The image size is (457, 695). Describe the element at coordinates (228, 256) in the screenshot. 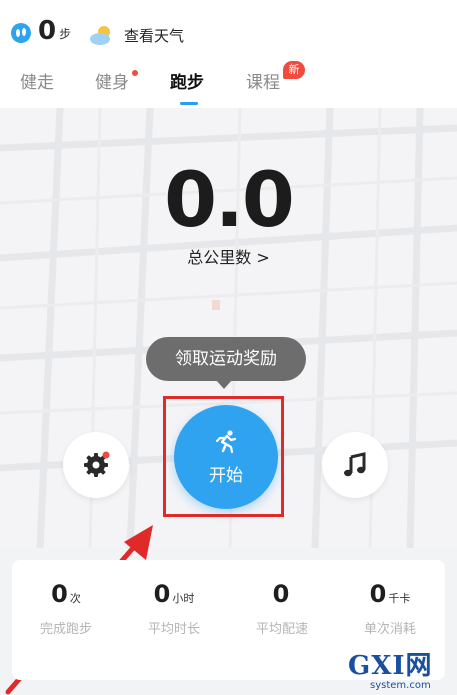

I see `total-km-link: 总公里数 >` at that location.